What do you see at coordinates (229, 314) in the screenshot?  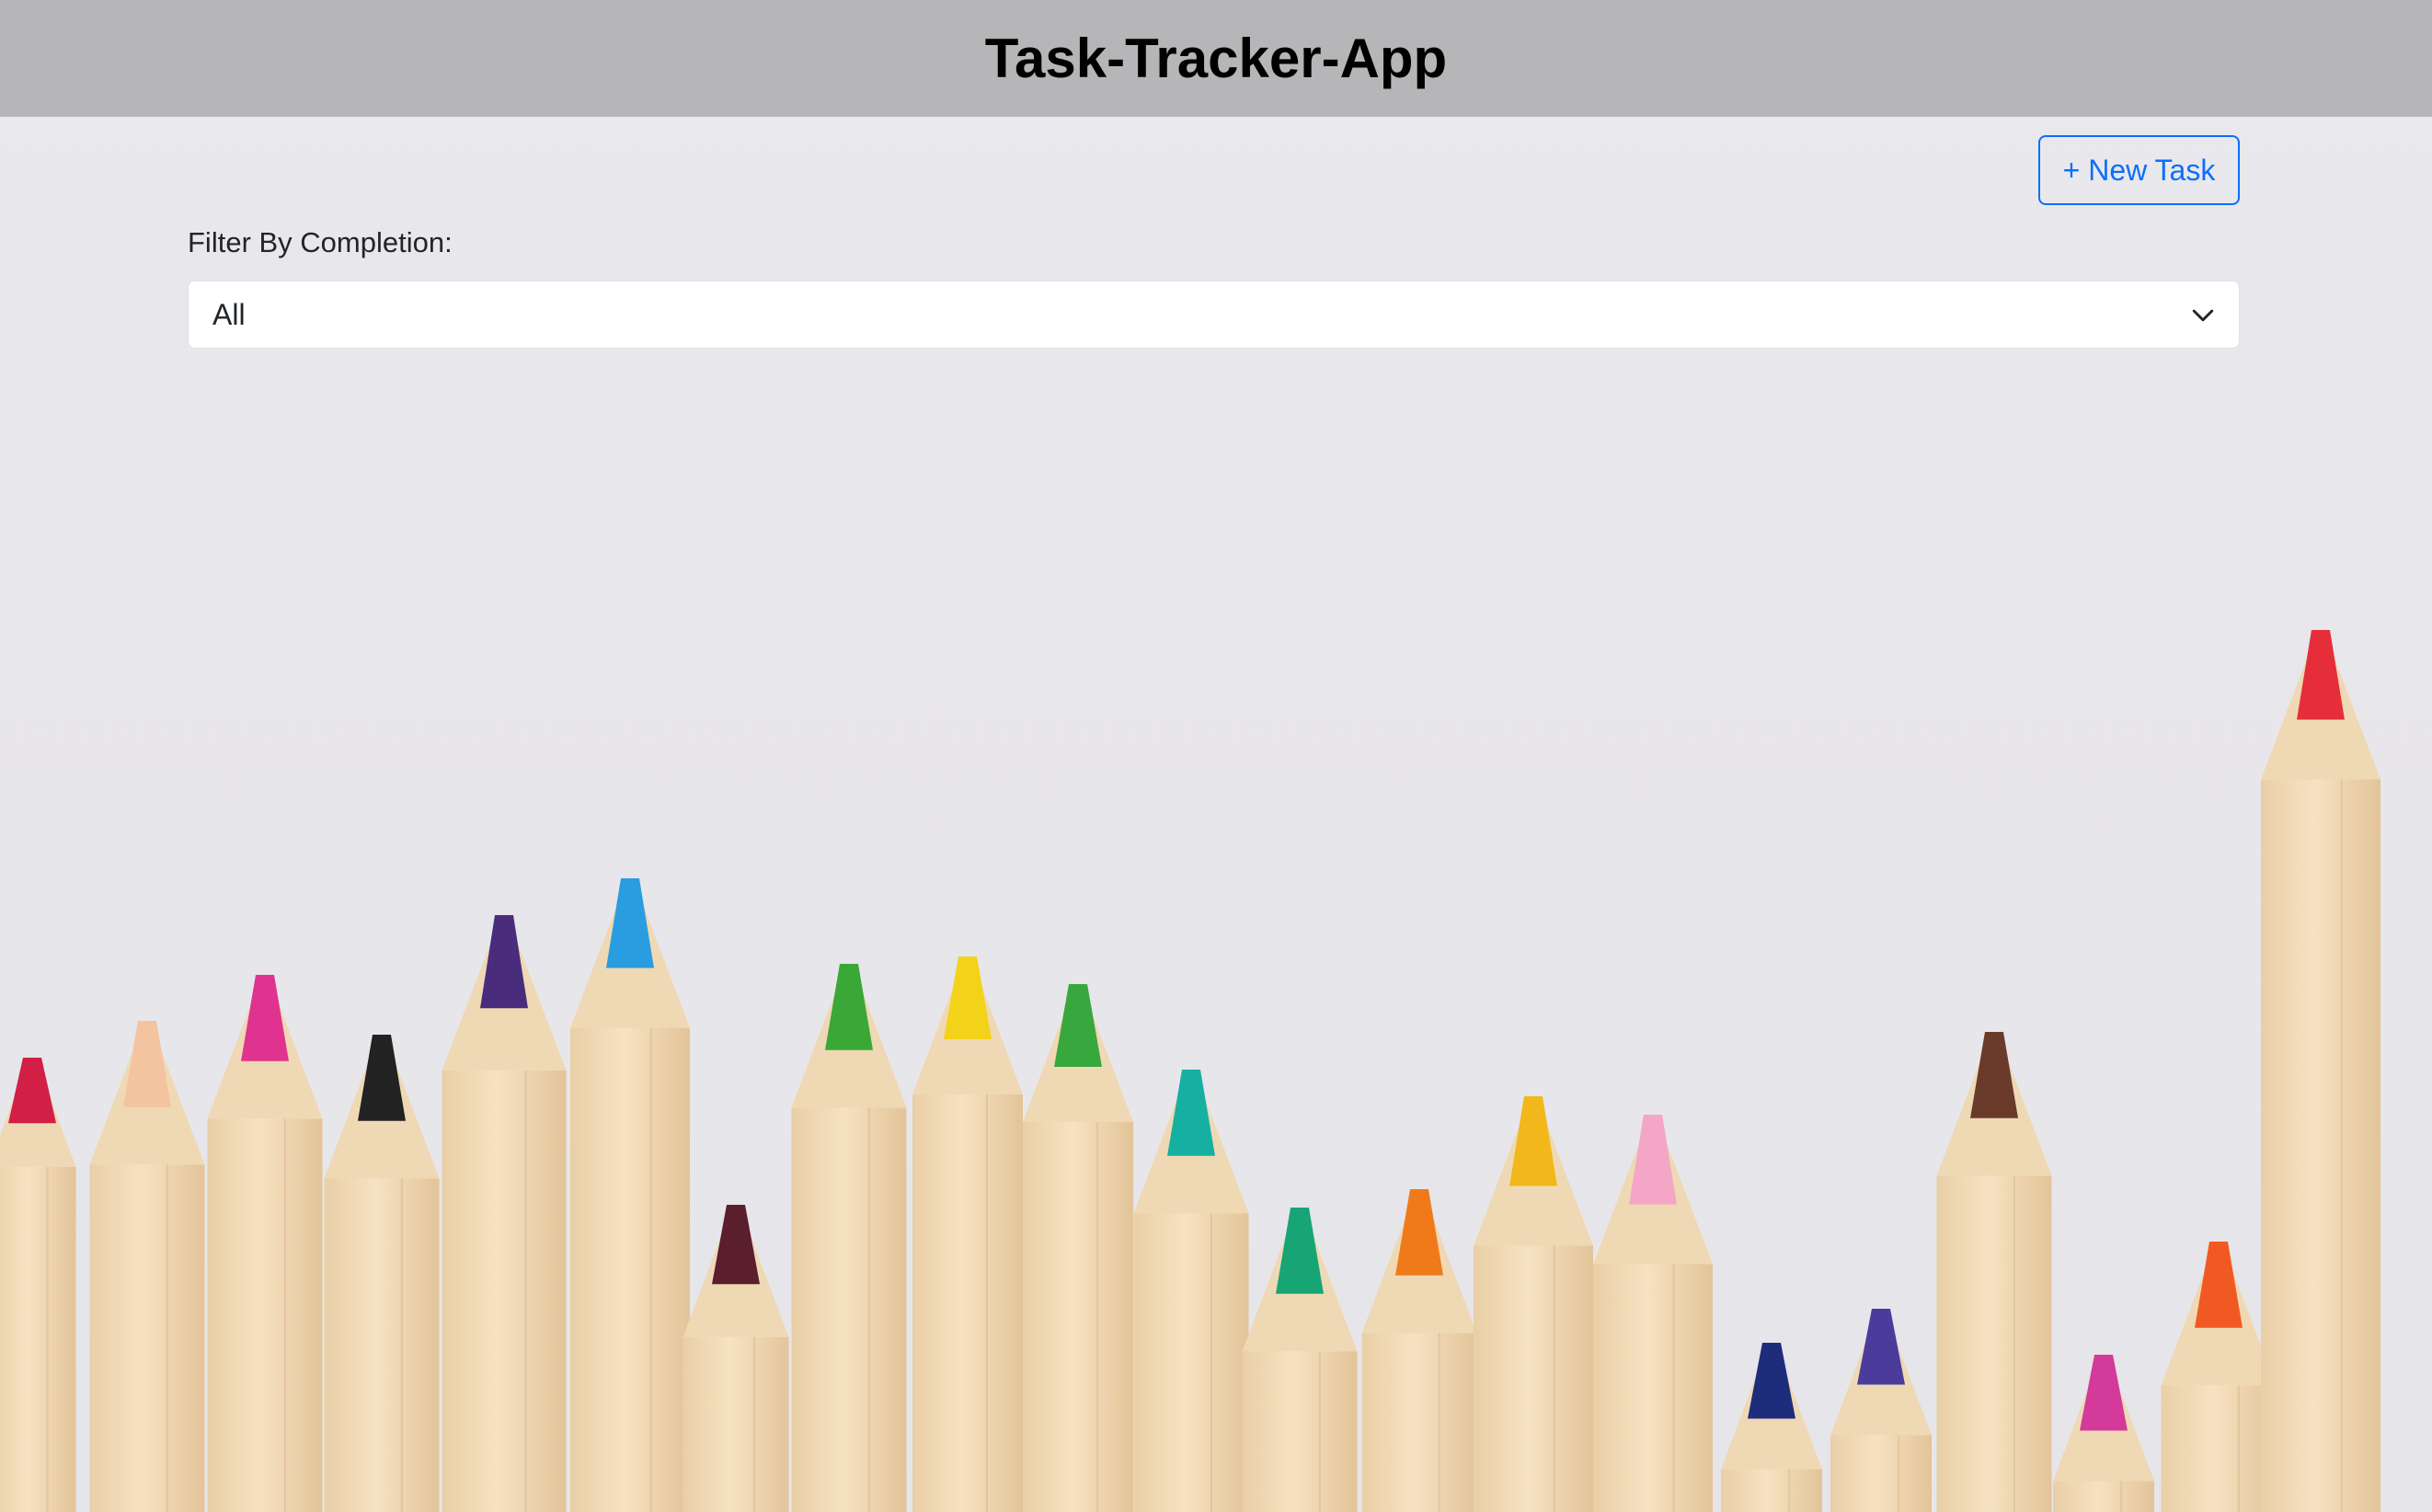 I see `filter-selected-value: All` at bounding box center [229, 314].